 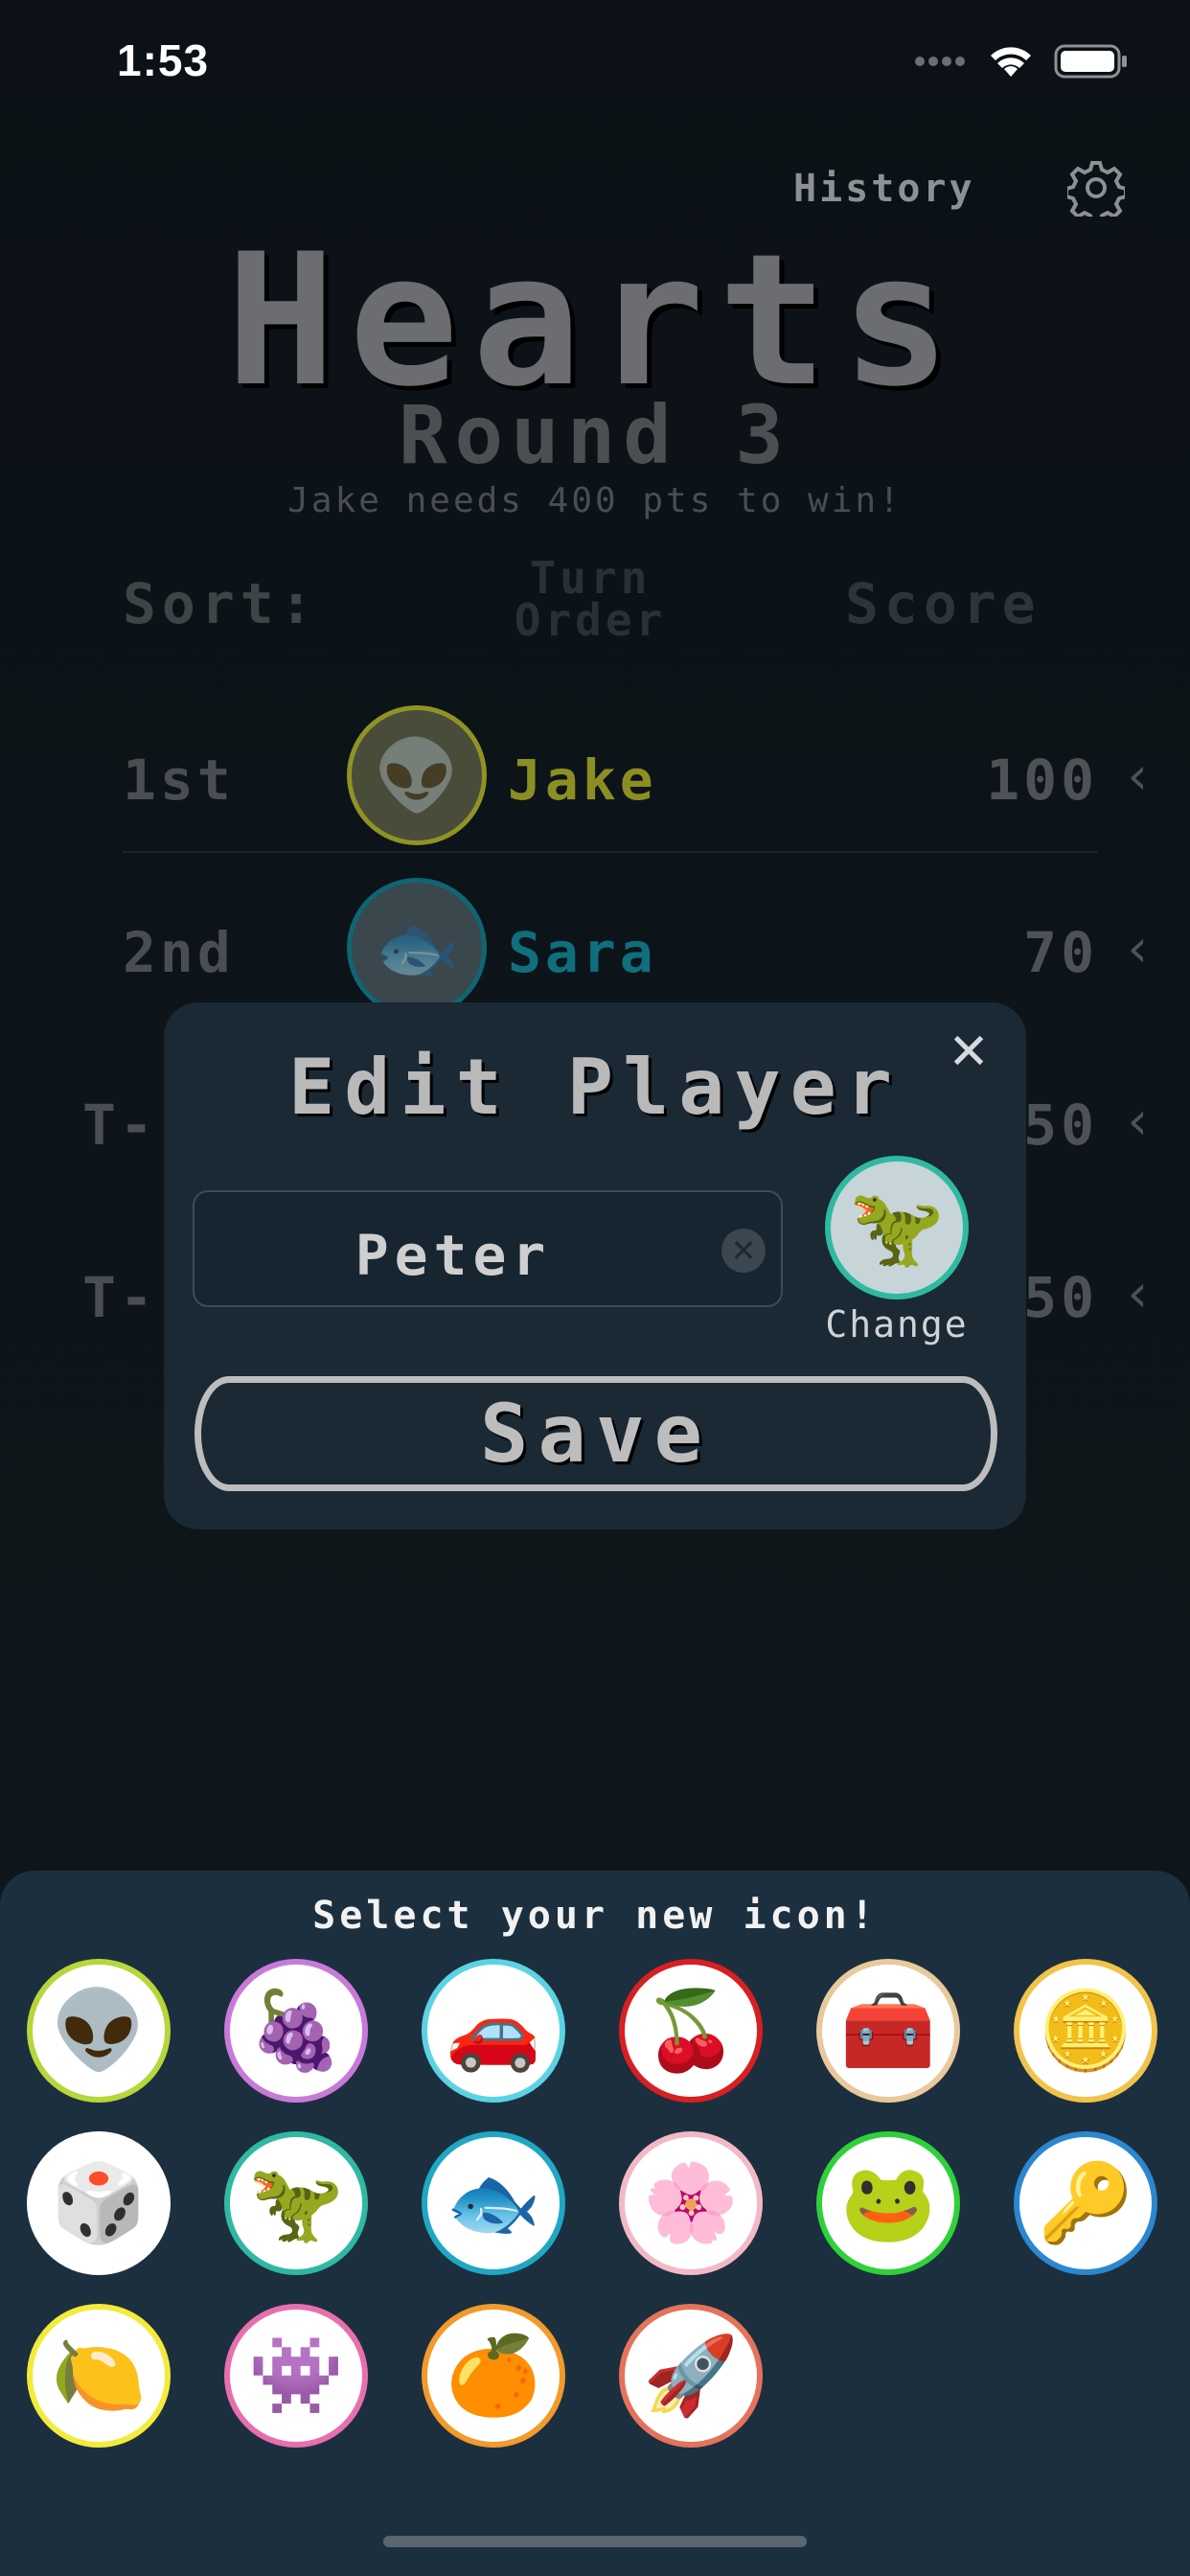 I want to click on save-button: Save, so click(x=596, y=1433).